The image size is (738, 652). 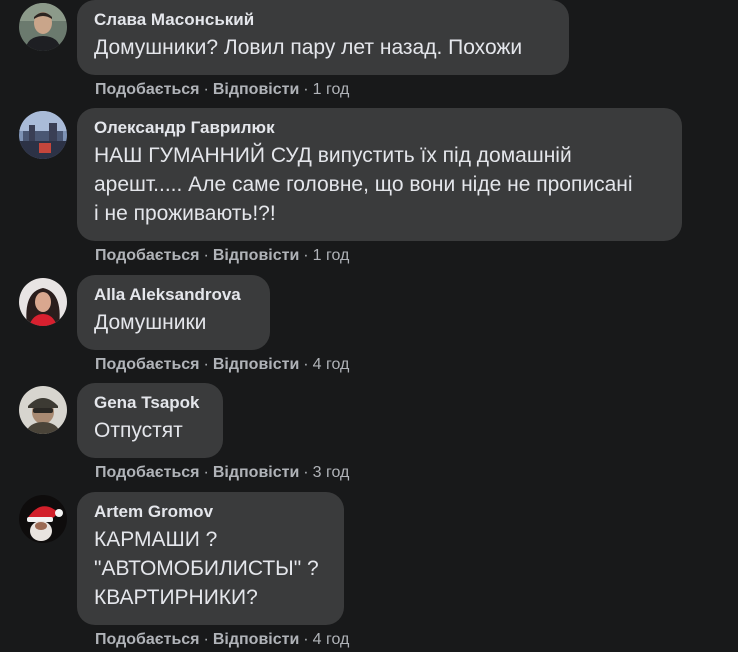 What do you see at coordinates (379, 127) in the screenshot?
I see `comment-author: Олександр Гаврилюк` at bounding box center [379, 127].